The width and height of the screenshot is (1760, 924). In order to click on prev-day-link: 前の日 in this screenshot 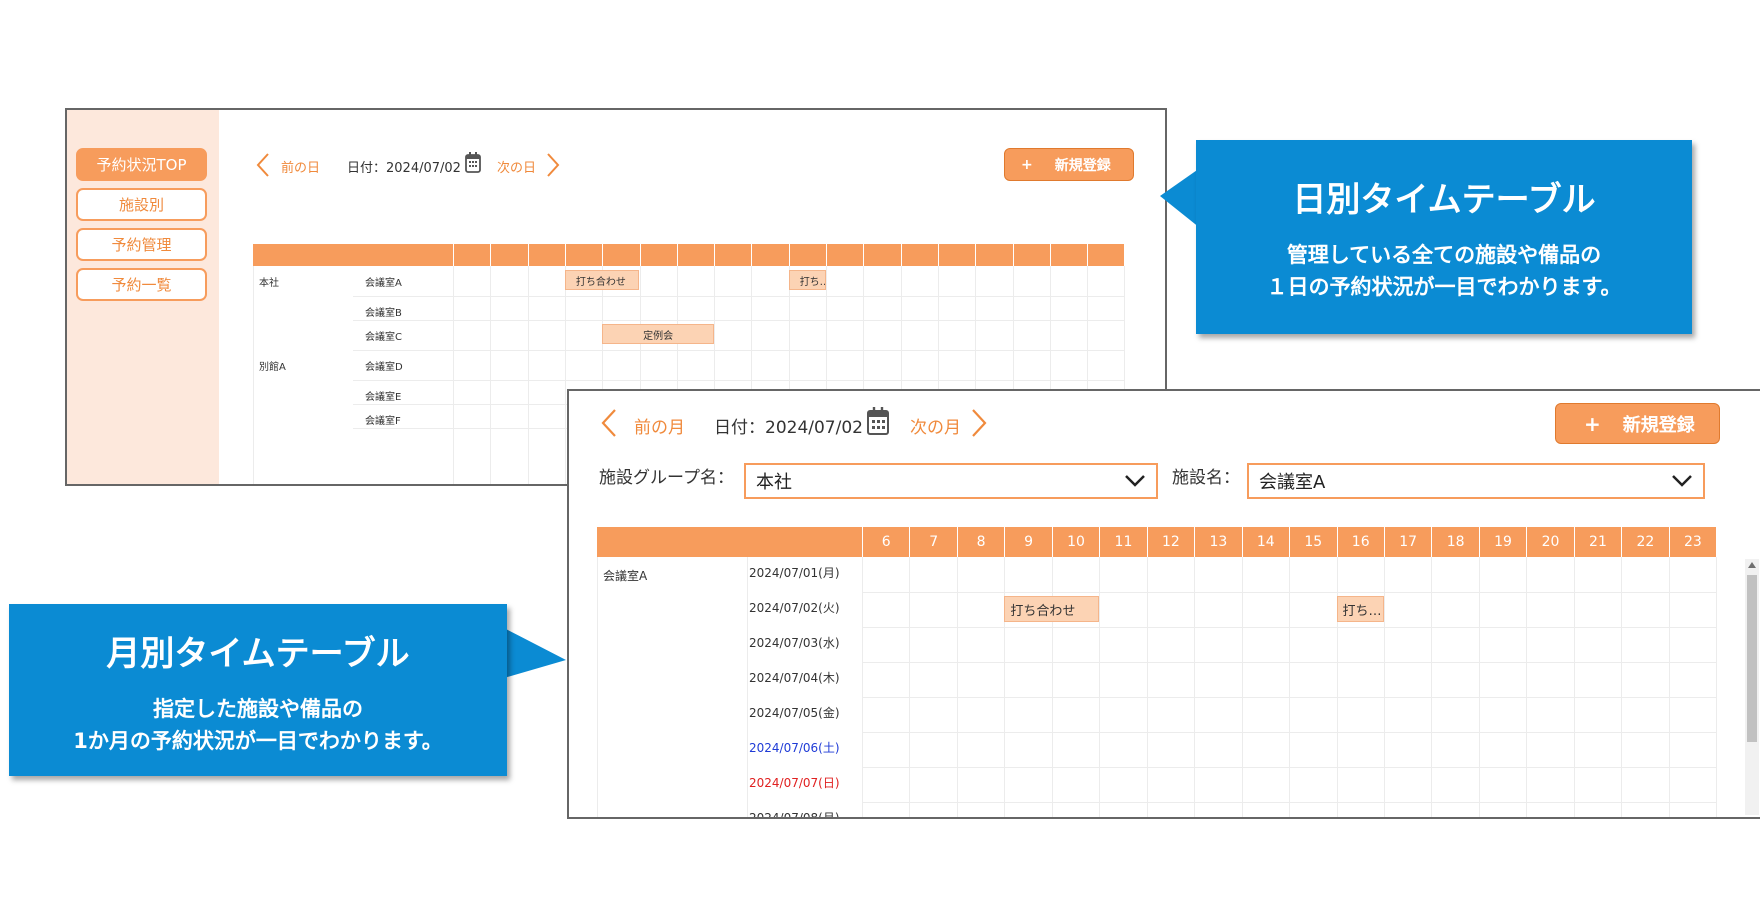, I will do `click(300, 166)`.